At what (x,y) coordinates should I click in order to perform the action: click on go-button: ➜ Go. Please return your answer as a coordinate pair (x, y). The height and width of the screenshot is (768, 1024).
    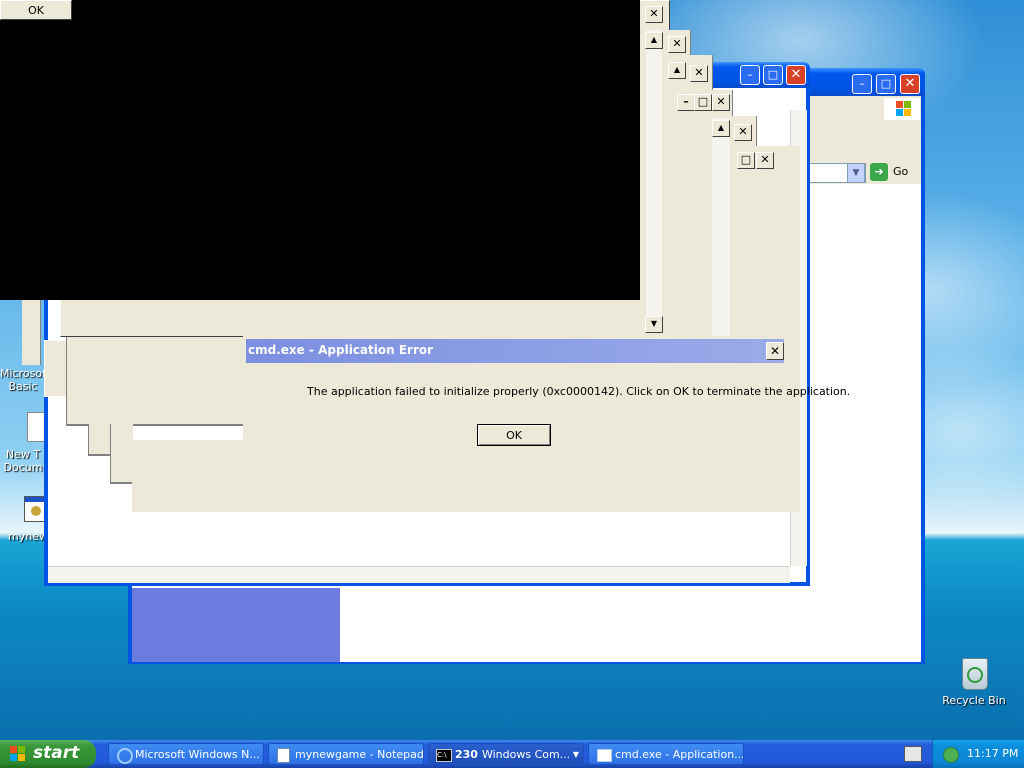
    Looking at the image, I should click on (894, 172).